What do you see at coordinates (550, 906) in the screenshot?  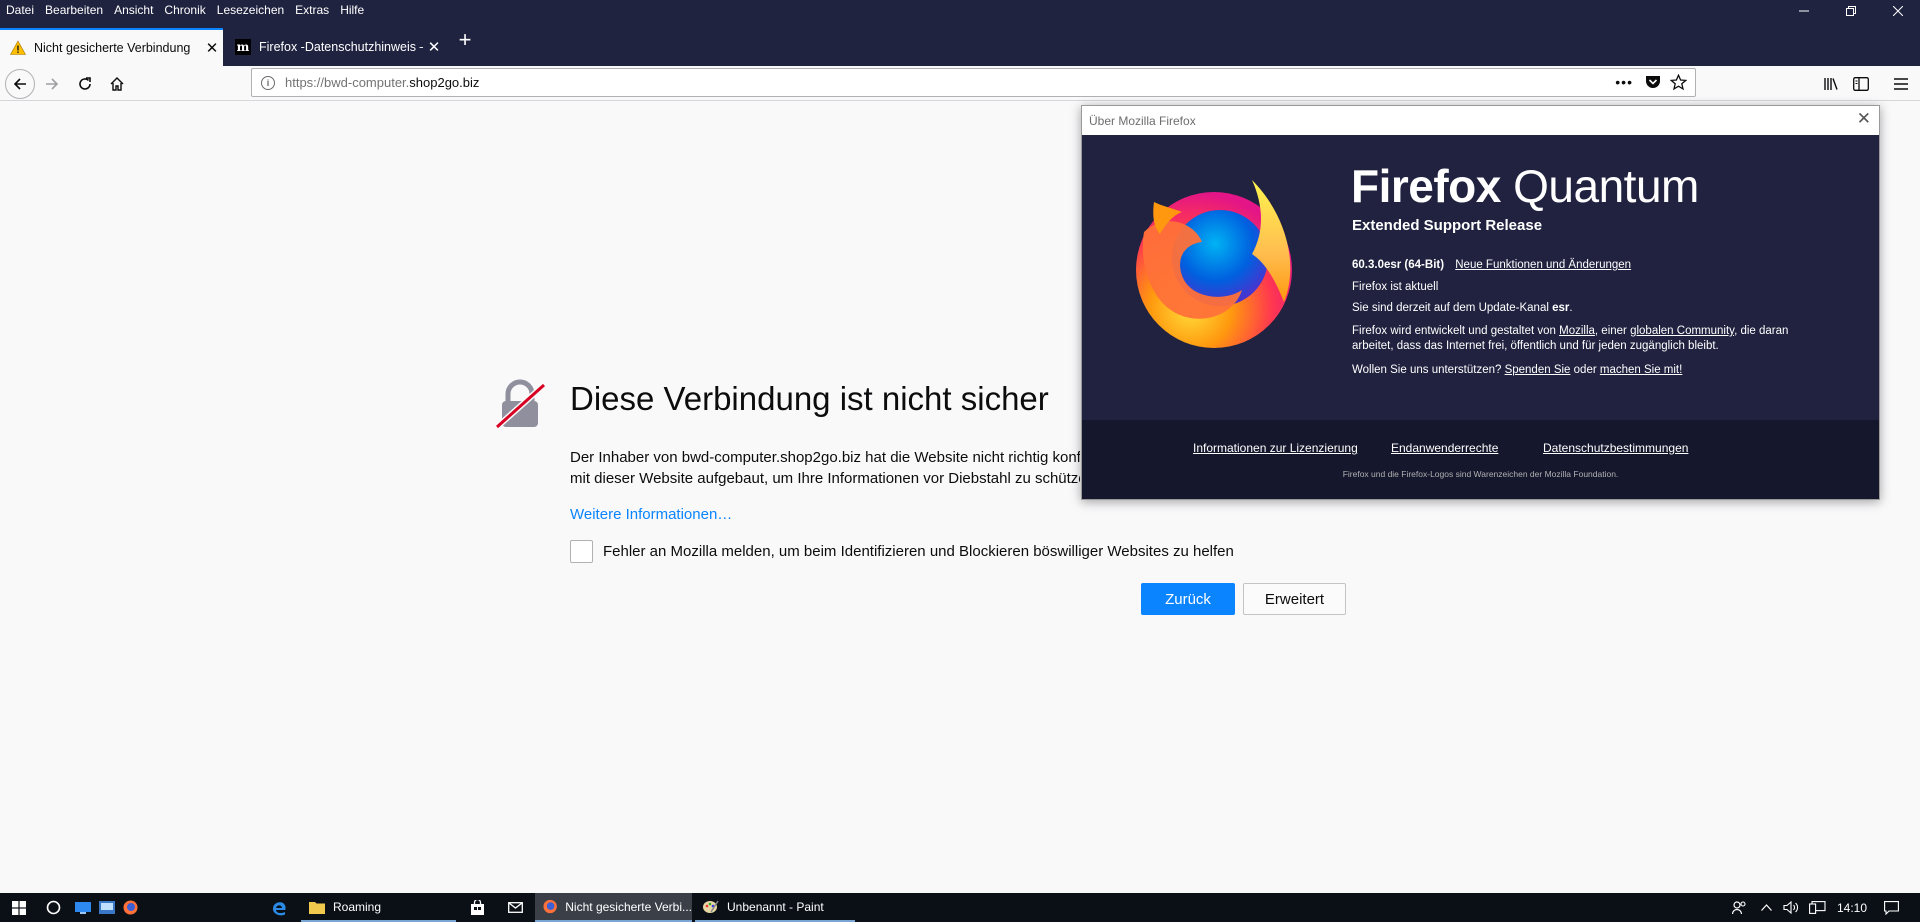 I see `firefox-icon` at bounding box center [550, 906].